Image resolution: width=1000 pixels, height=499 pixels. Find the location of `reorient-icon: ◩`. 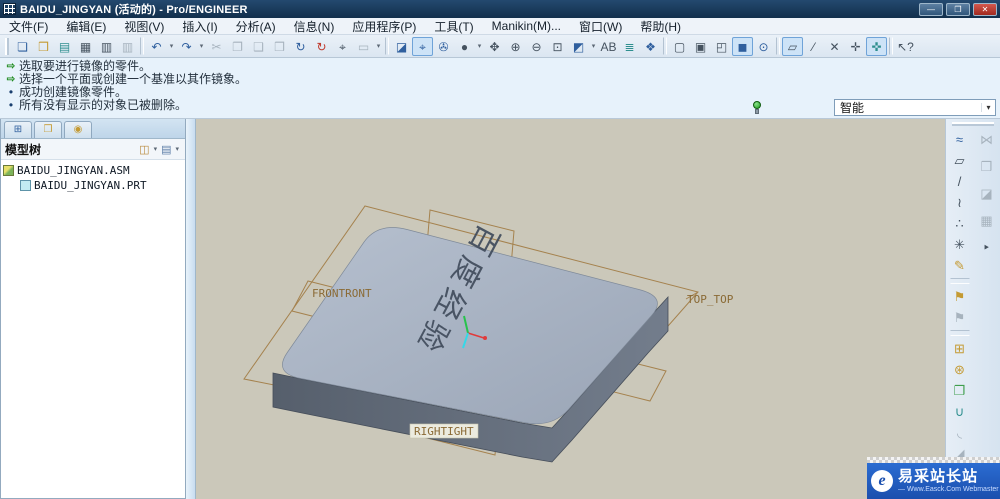

reorient-icon: ◩ is located at coordinates (578, 46).